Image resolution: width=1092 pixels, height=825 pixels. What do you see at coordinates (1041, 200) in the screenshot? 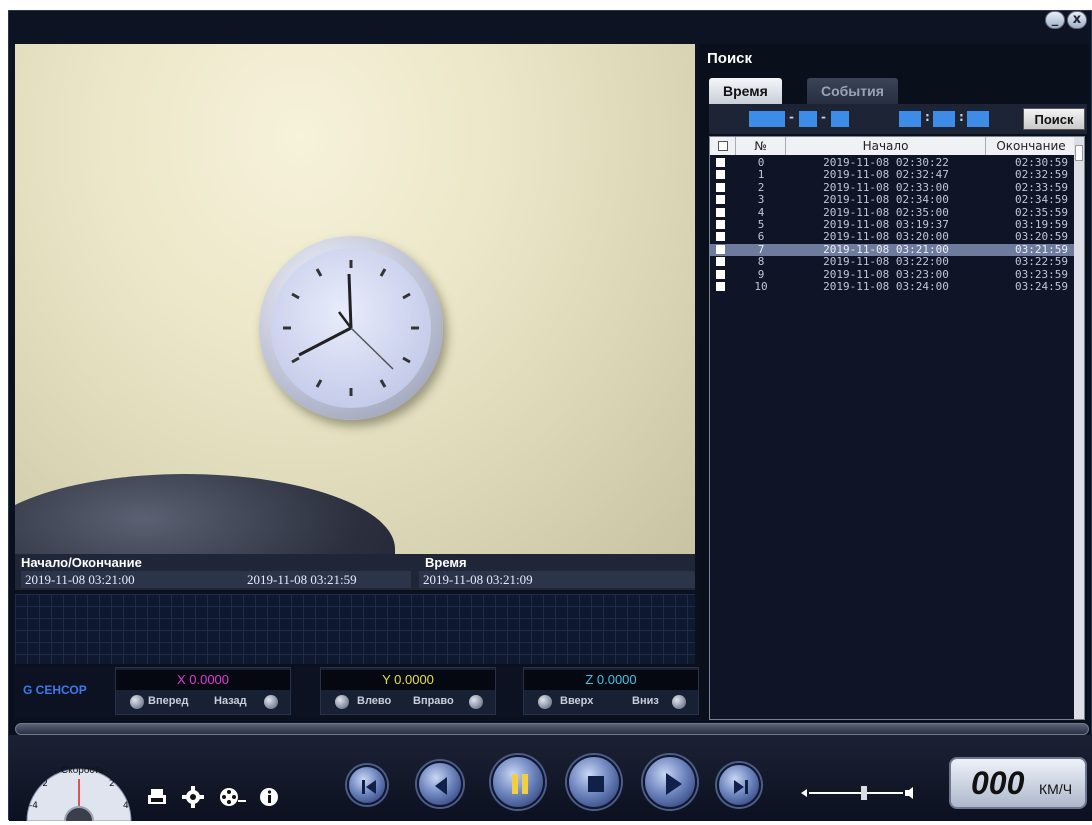
I see `row-end: 02:34:59` at bounding box center [1041, 200].